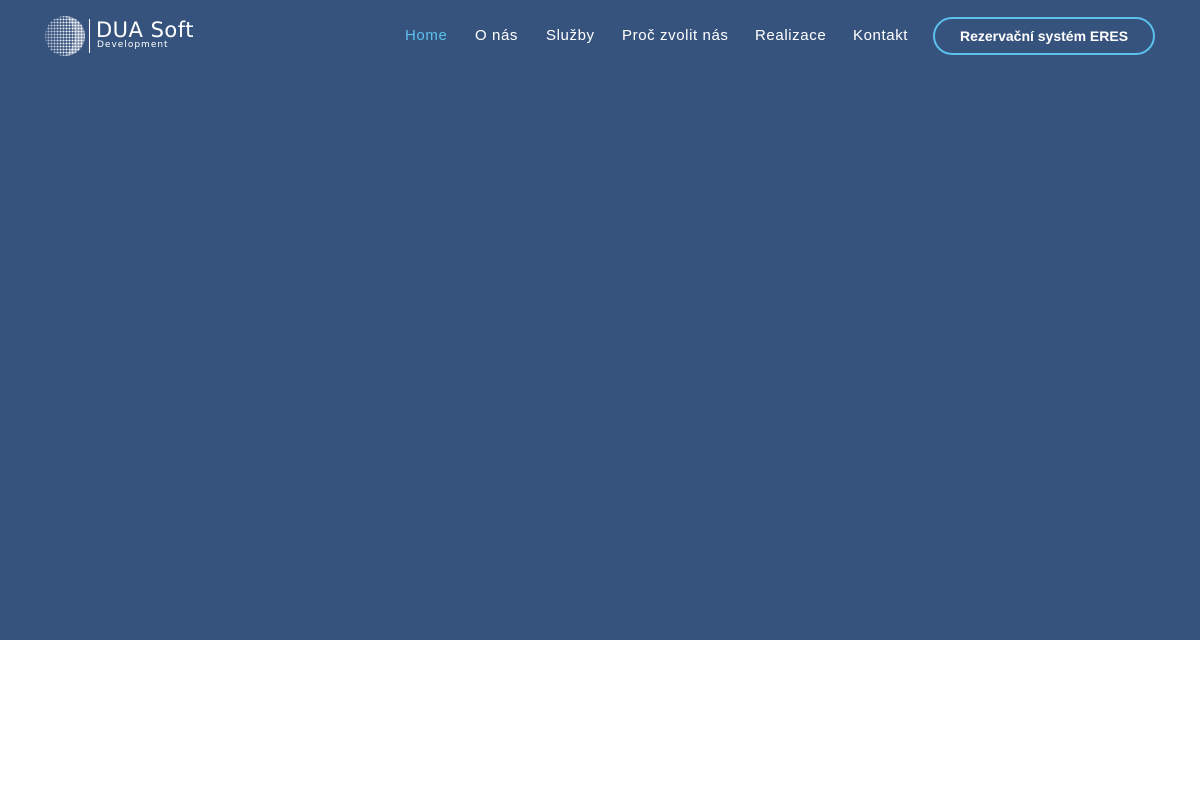  I want to click on reservation-system-button: Rezervační systém ERES, so click(1044, 36).